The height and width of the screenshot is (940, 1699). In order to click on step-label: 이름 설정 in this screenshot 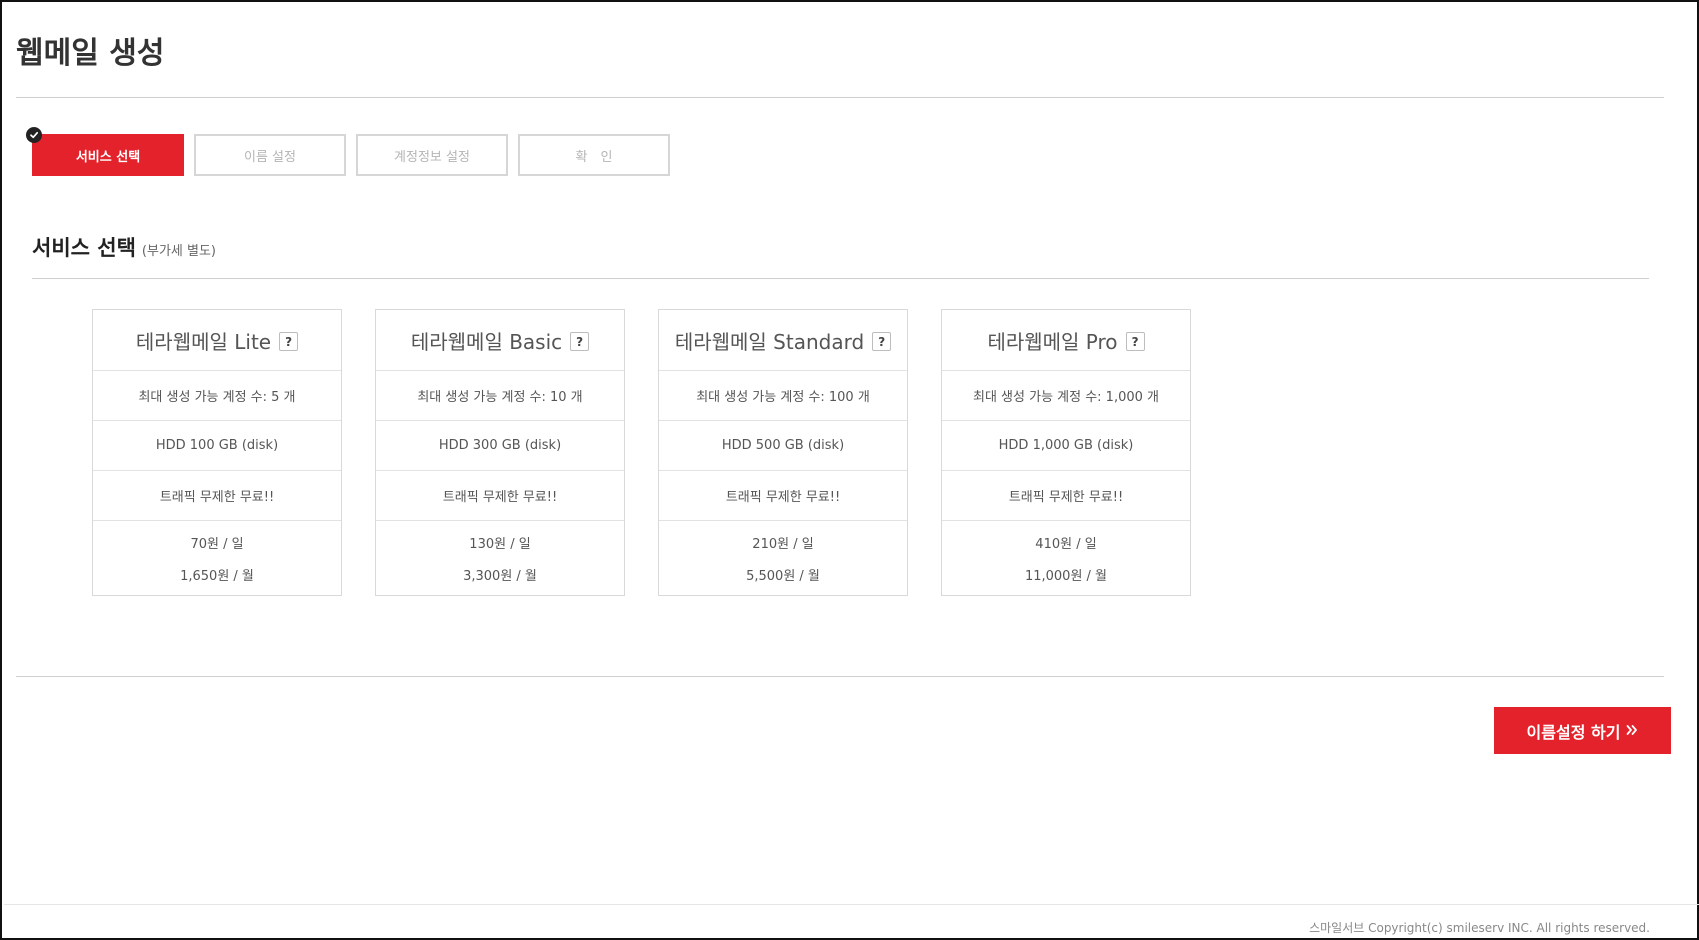, I will do `click(270, 157)`.